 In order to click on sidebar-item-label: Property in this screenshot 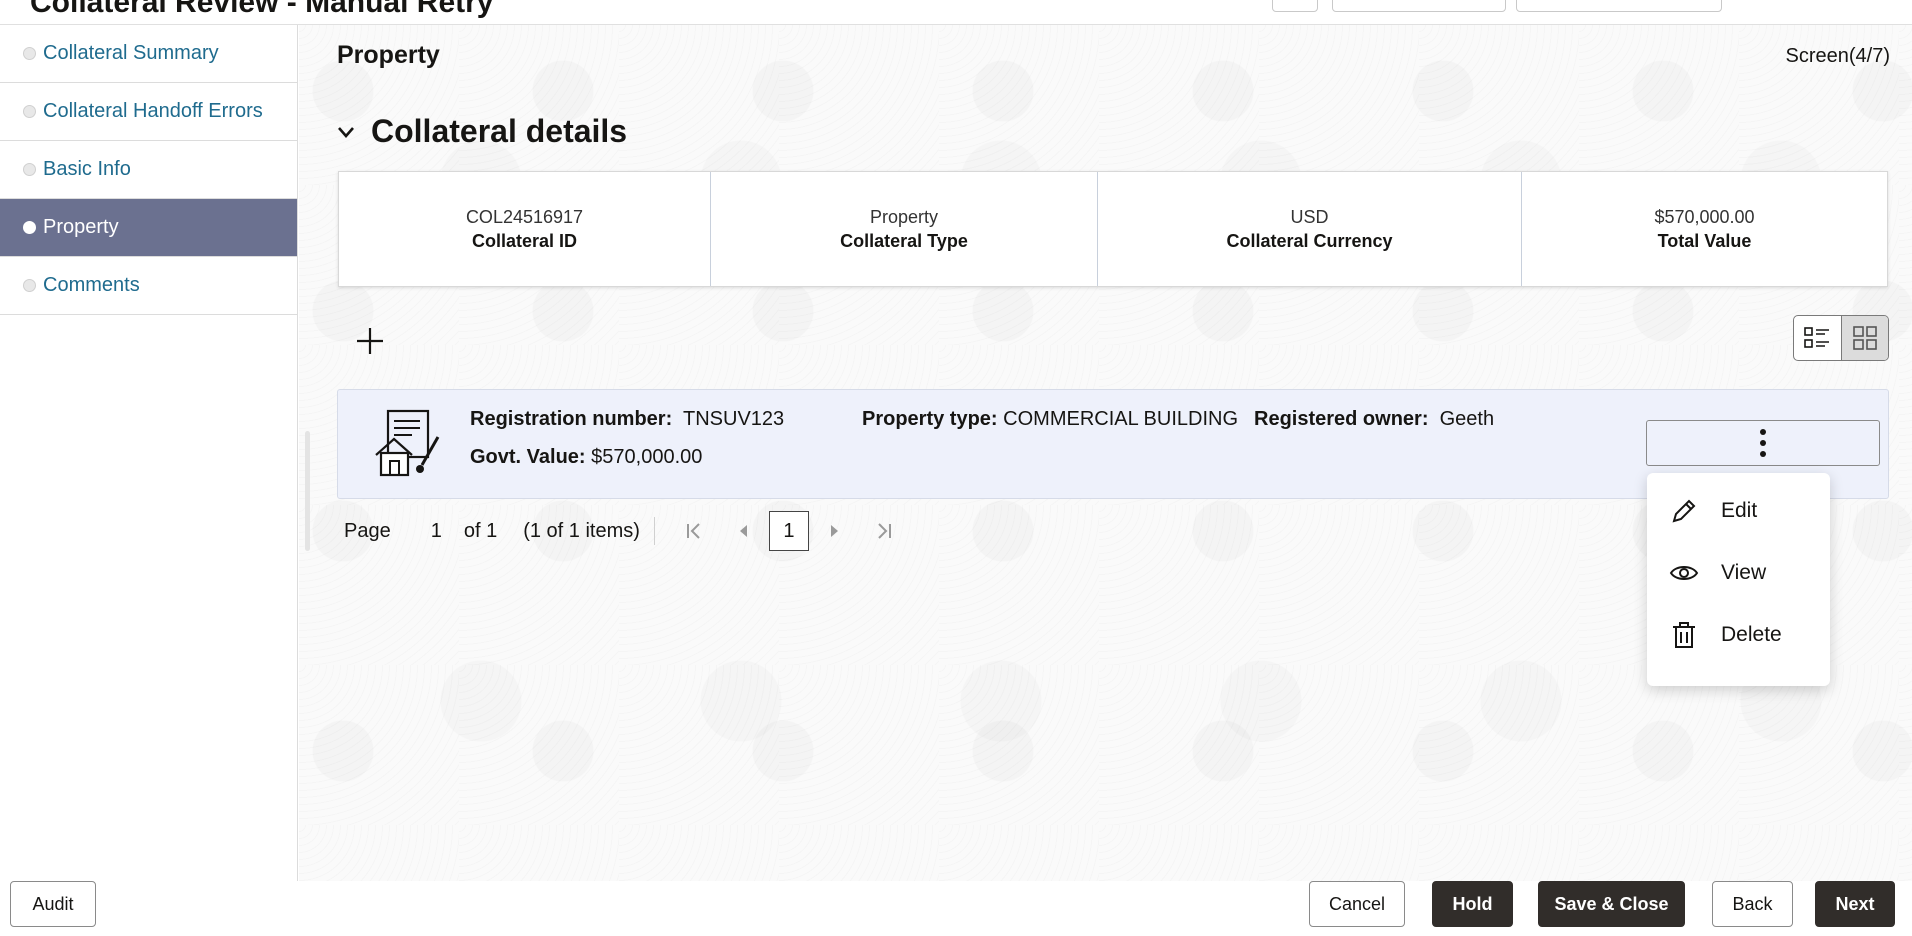, I will do `click(81, 227)`.